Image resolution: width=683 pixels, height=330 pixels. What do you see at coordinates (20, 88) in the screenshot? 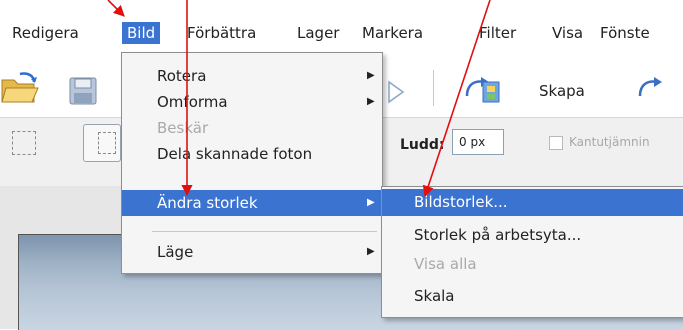
I see `open-folder-icon` at bounding box center [20, 88].